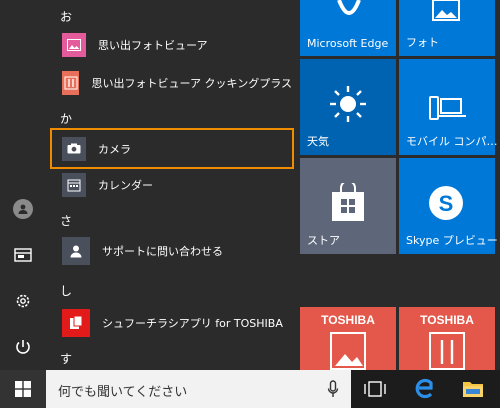 The image size is (500, 408). I want to click on task-view-button, so click(375, 391).